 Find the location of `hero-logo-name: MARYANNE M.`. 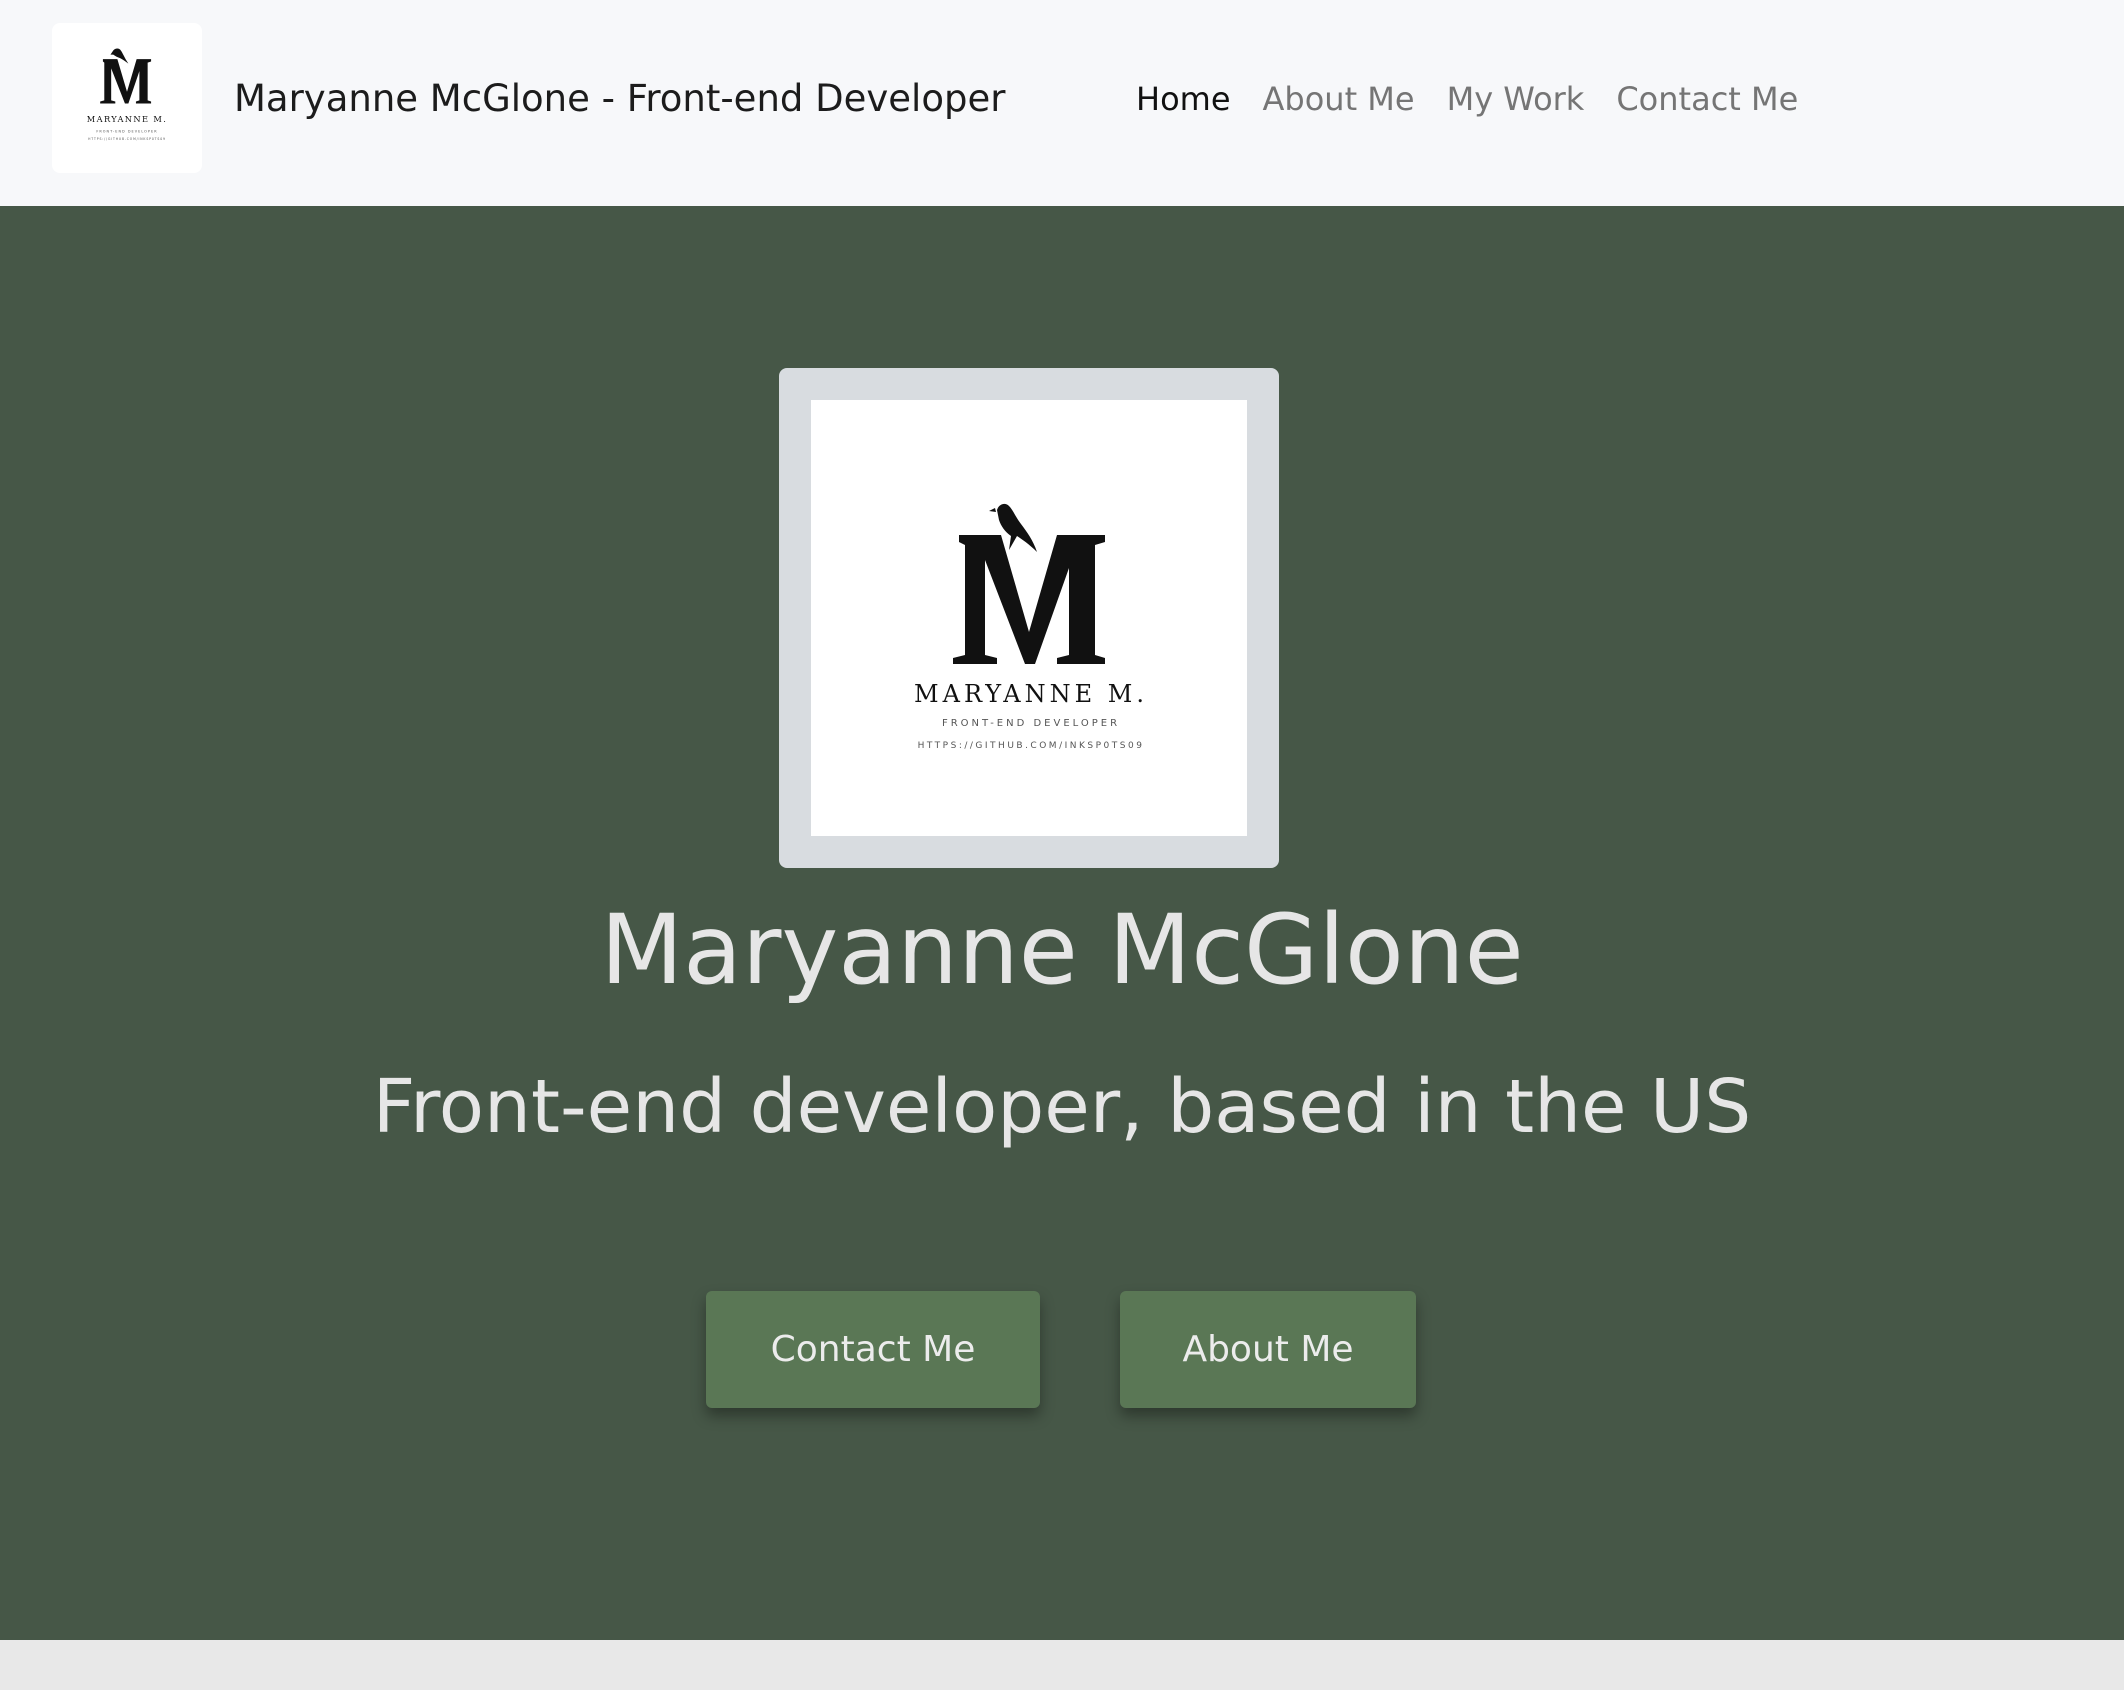

hero-logo-name: MARYANNE M. is located at coordinates (1031, 694).